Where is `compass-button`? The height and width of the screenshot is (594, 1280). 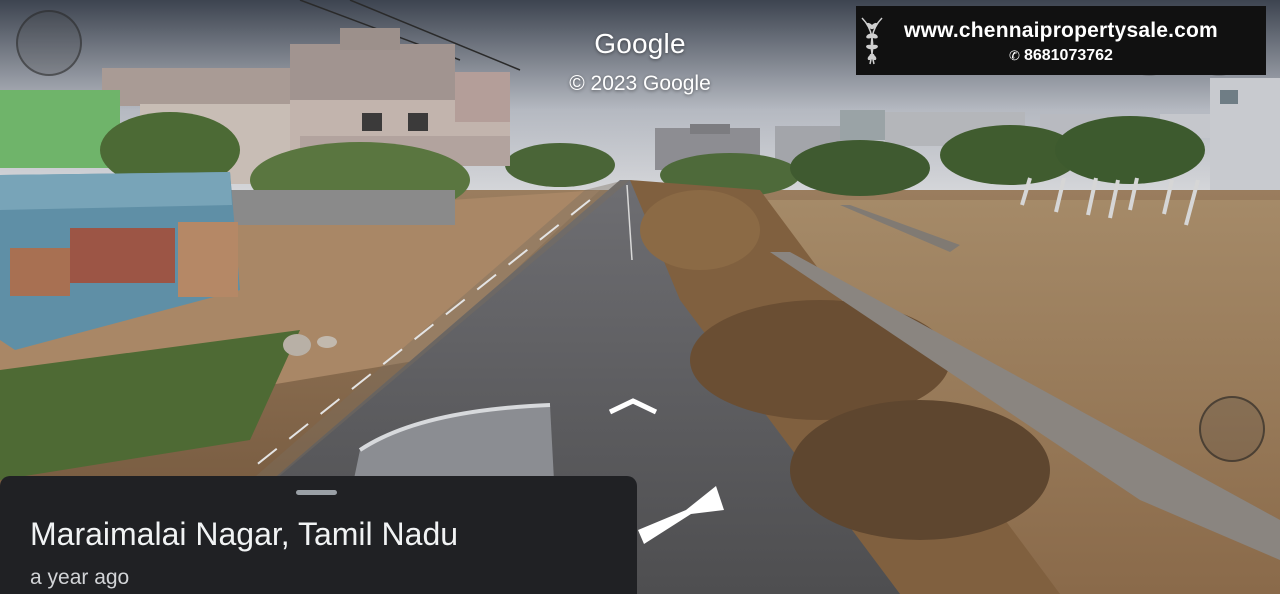
compass-button is located at coordinates (1232, 429).